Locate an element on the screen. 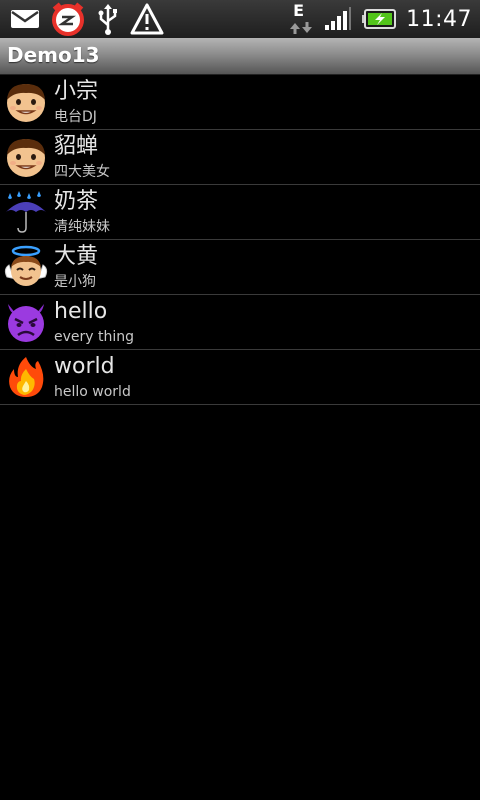 This screenshot has width=480, height=800. devil-face-icon is located at coordinates (26, 323).